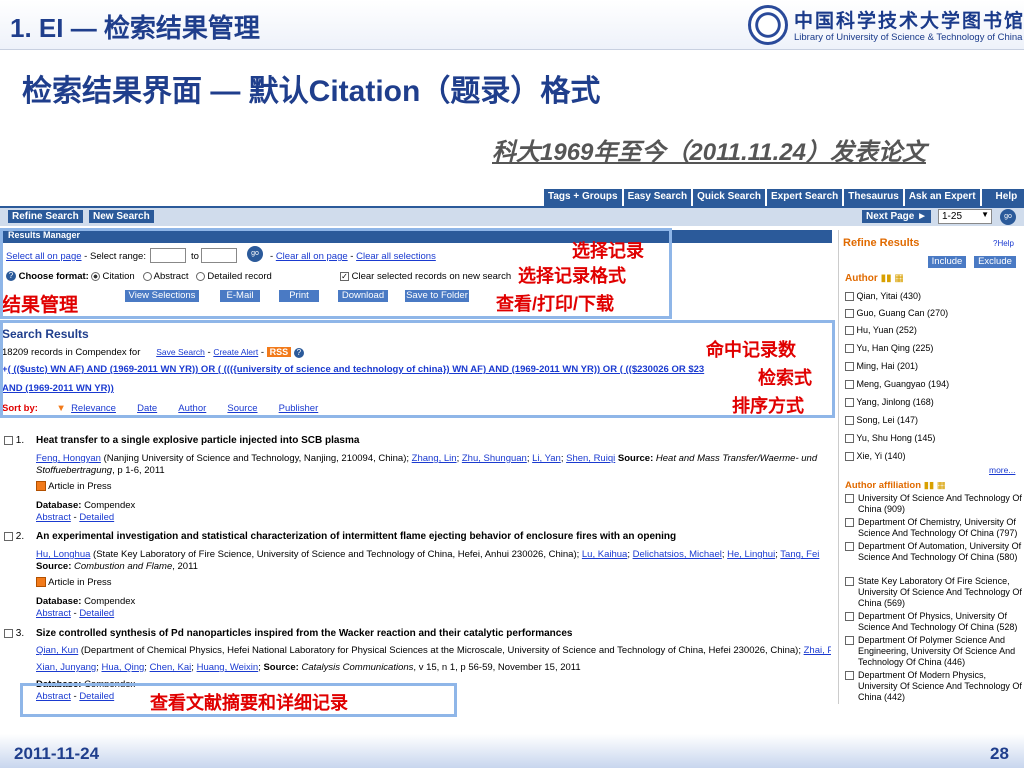 This screenshot has width=1024, height=768. Describe the element at coordinates (897, 216) in the screenshot. I see `next-page-button: Next Page ►` at that location.